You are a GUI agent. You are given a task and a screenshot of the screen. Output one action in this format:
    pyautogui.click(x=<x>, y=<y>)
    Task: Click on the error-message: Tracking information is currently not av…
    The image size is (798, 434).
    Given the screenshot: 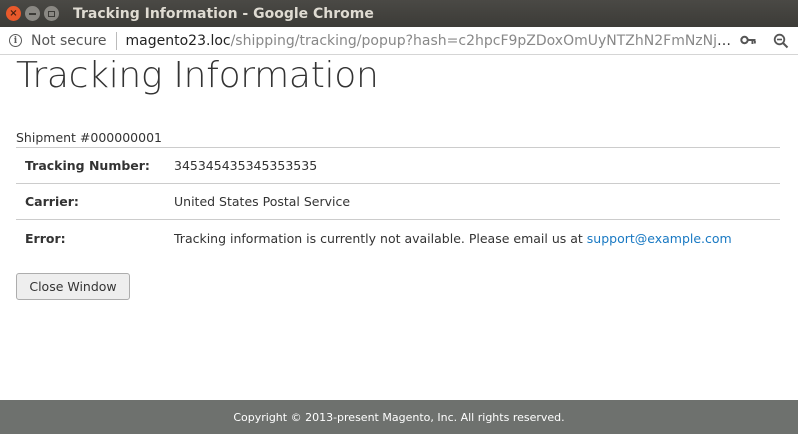 What is the action you would take?
    pyautogui.click(x=380, y=238)
    